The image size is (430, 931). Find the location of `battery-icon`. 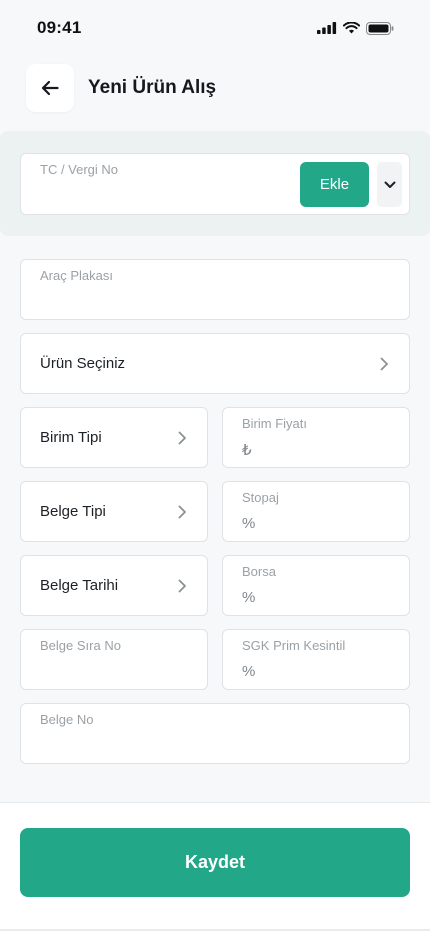

battery-icon is located at coordinates (380, 28).